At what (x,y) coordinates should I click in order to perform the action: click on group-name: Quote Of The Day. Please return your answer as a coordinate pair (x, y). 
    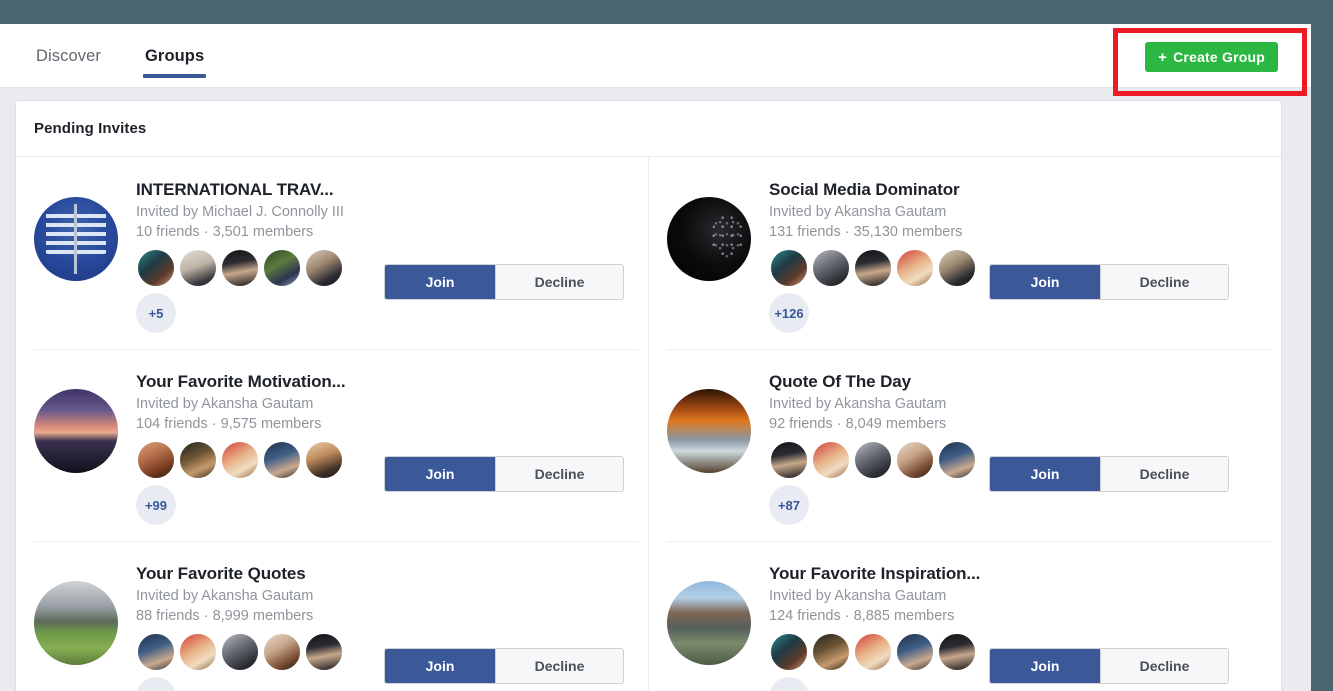
    Looking at the image, I should click on (1025, 382).